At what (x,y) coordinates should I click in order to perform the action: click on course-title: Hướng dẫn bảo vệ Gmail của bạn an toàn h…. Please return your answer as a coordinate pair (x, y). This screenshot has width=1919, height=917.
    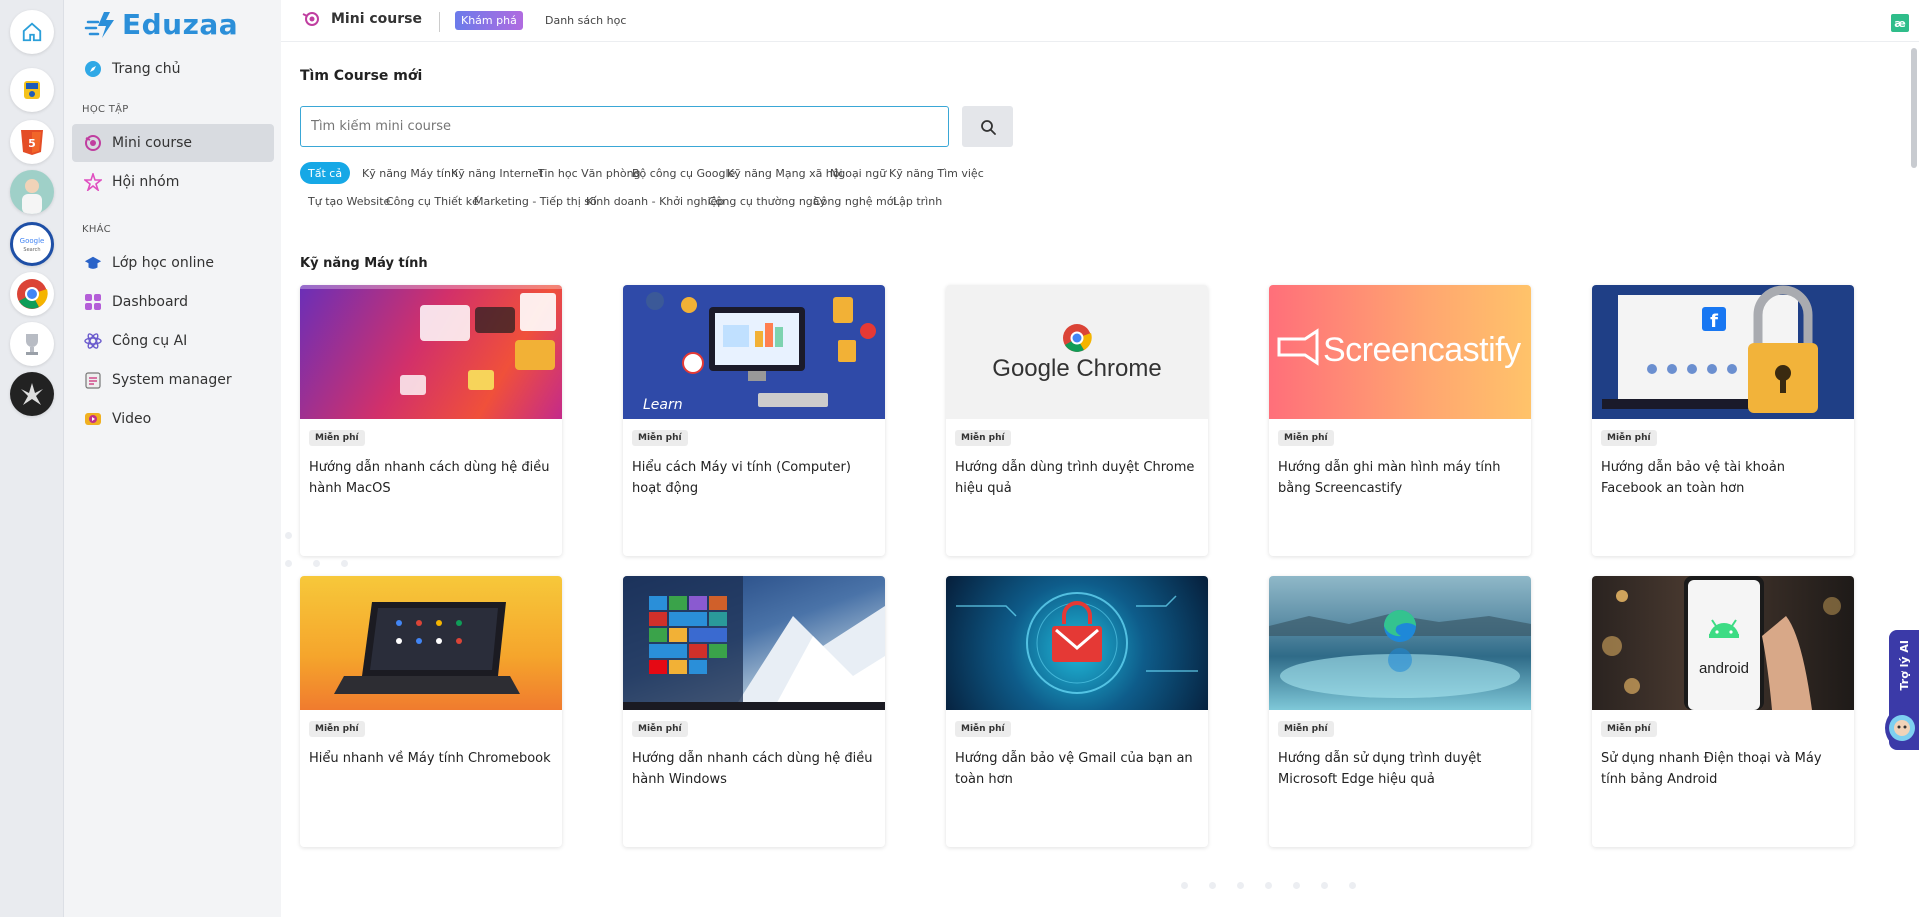
    Looking at the image, I should click on (1077, 769).